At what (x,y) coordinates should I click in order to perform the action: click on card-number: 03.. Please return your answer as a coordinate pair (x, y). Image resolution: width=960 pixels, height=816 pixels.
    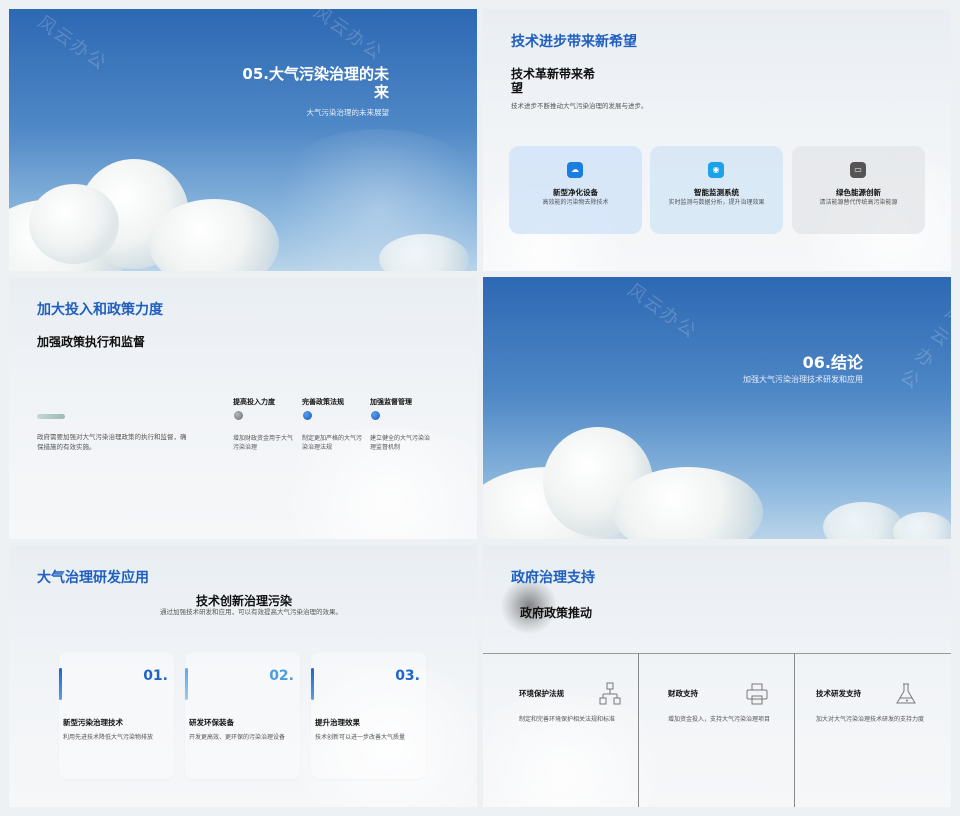
    Looking at the image, I should click on (407, 676).